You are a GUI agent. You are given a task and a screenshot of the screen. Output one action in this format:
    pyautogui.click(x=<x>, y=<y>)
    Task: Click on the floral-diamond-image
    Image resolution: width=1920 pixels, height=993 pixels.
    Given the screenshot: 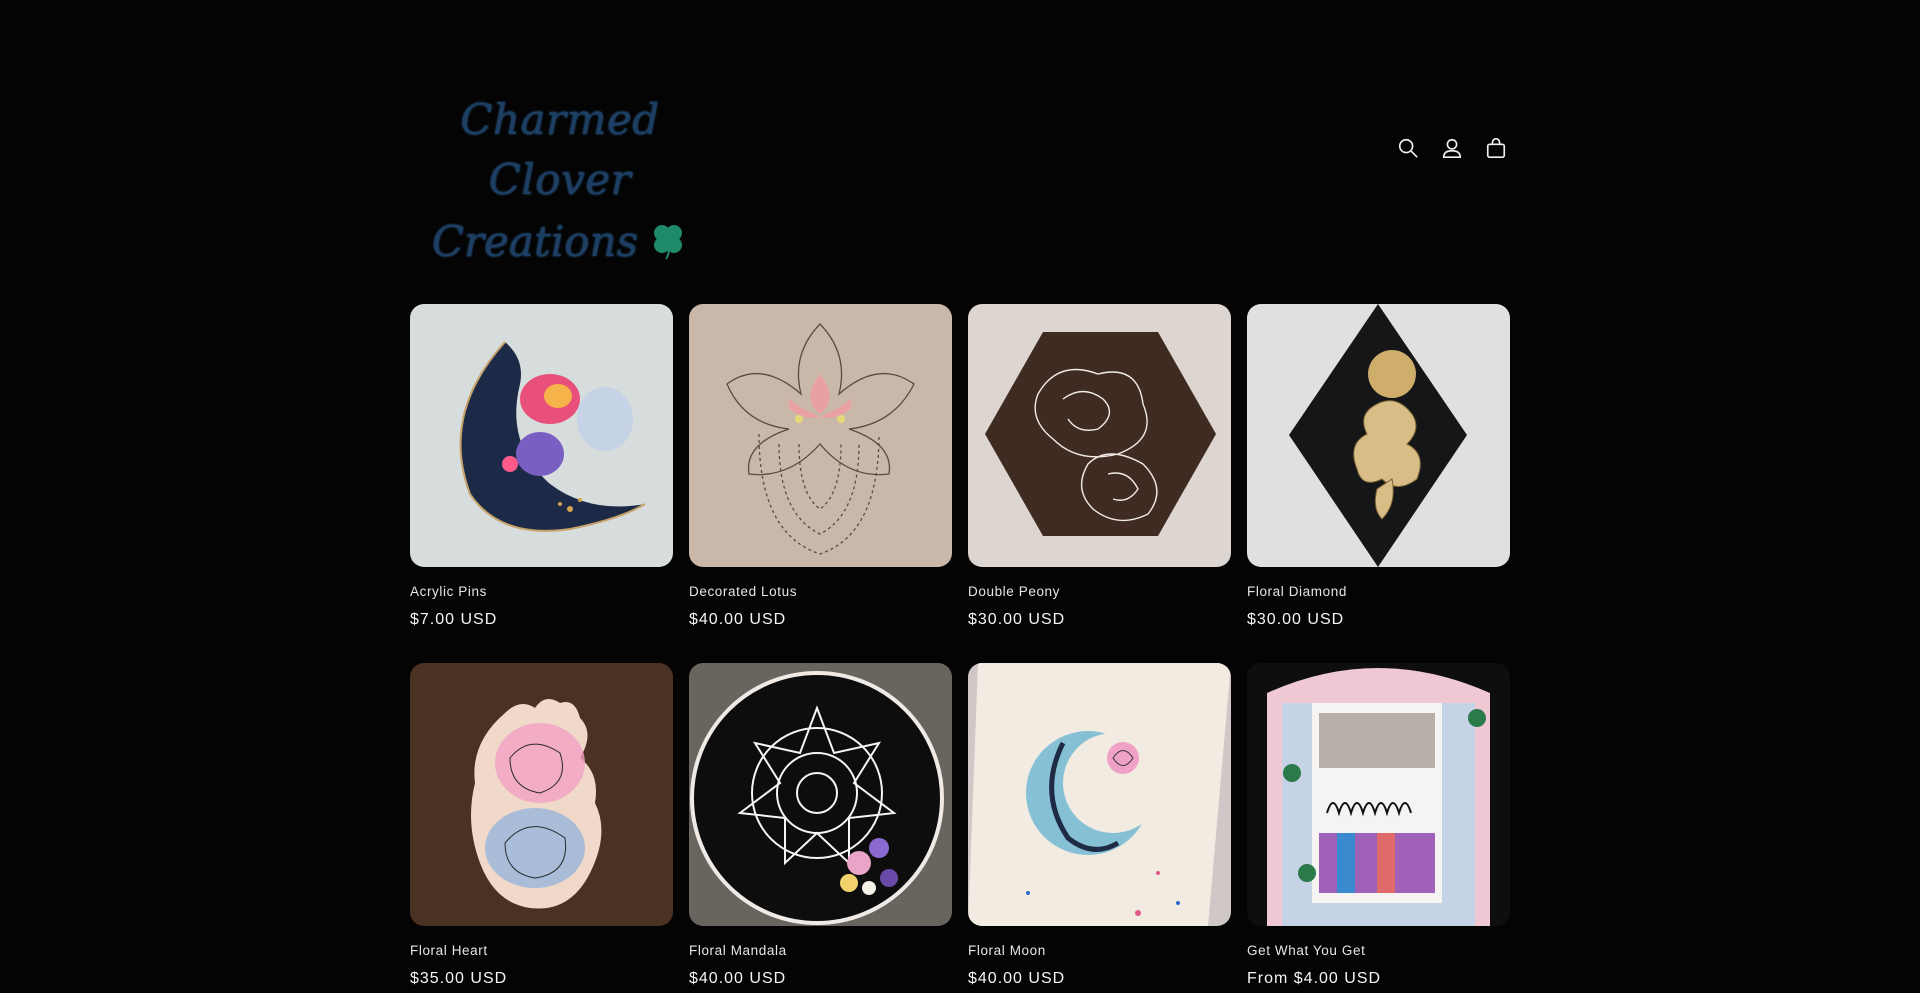 What is the action you would take?
    pyautogui.click(x=1378, y=435)
    